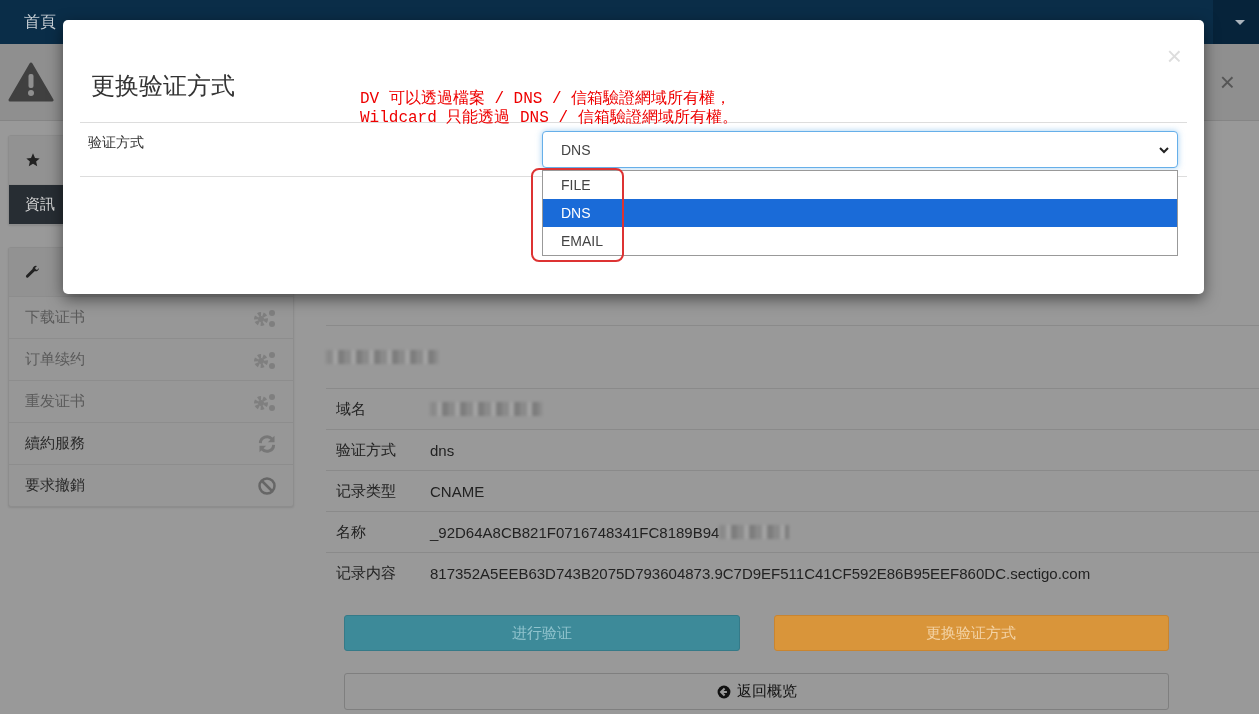 This screenshot has height=714, width=1259. Describe the element at coordinates (860, 149) in the screenshot. I see `method-select: DNS` at that location.